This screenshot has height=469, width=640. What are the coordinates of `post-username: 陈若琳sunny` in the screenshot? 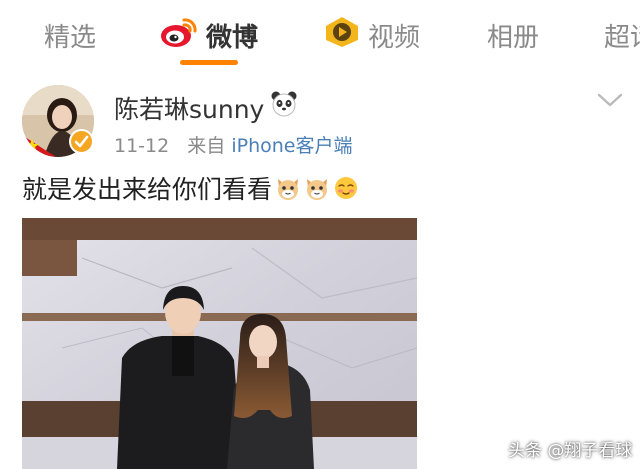 It's located at (189, 108).